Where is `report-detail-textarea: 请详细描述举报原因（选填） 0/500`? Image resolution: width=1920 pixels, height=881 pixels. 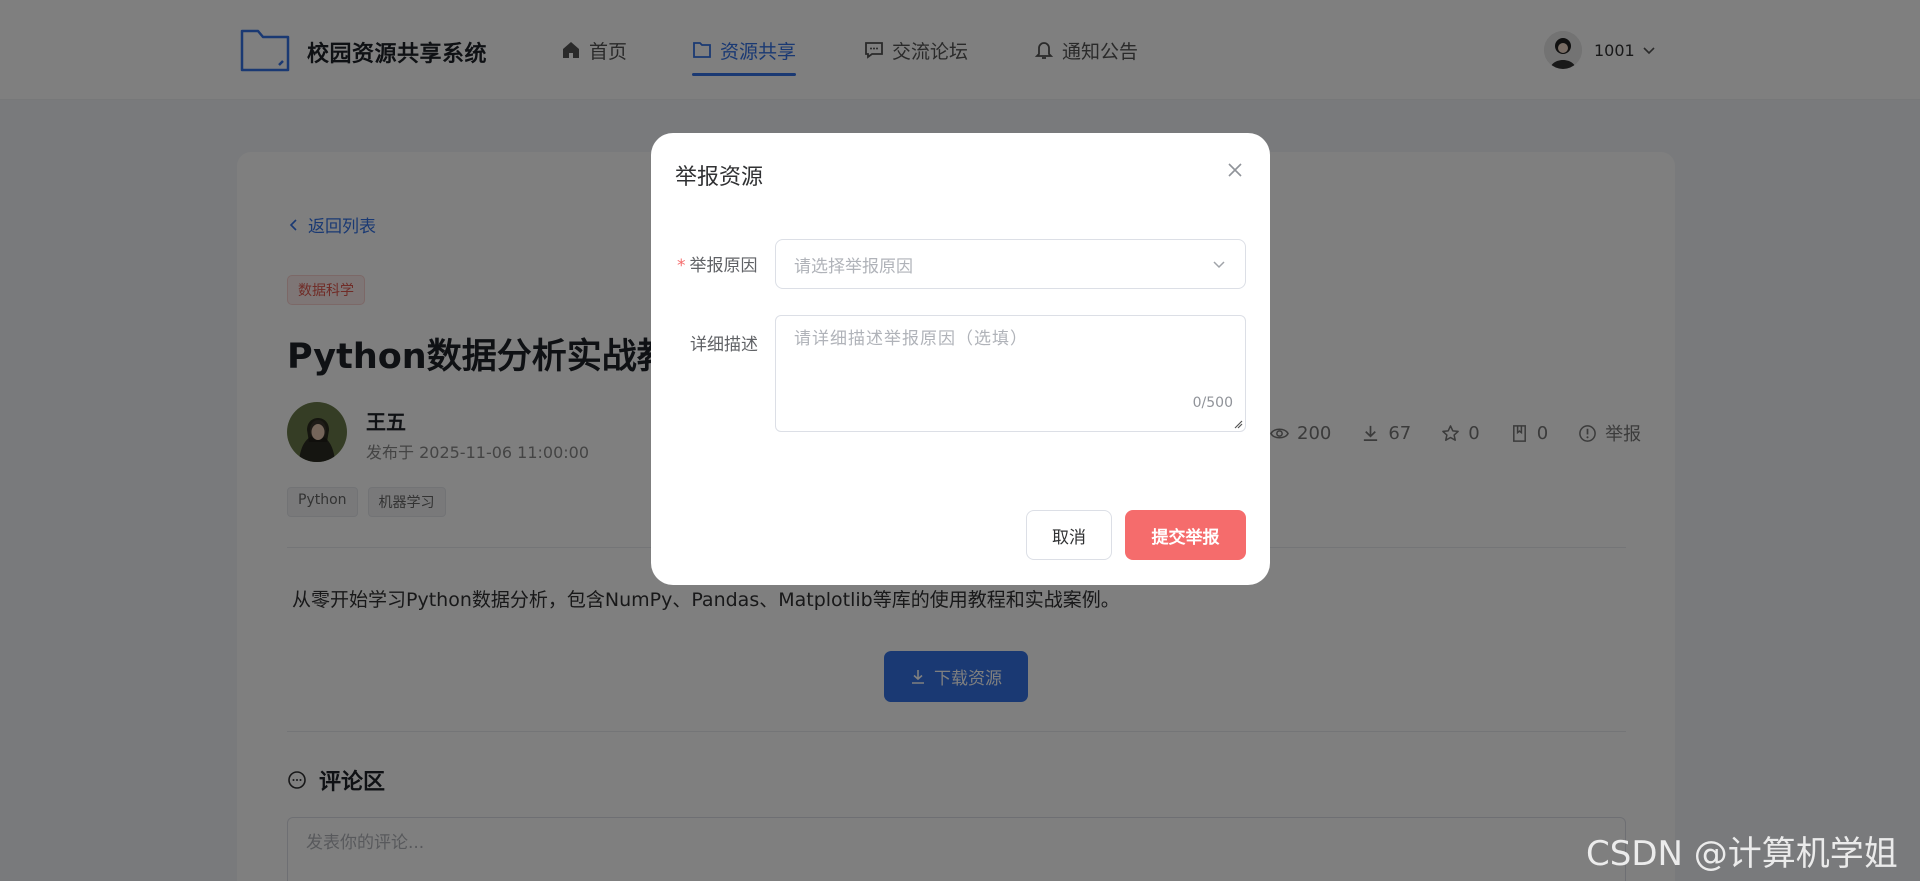
report-detail-textarea: 请详细描述举报原因（选填） 0/500 is located at coordinates (1010, 373).